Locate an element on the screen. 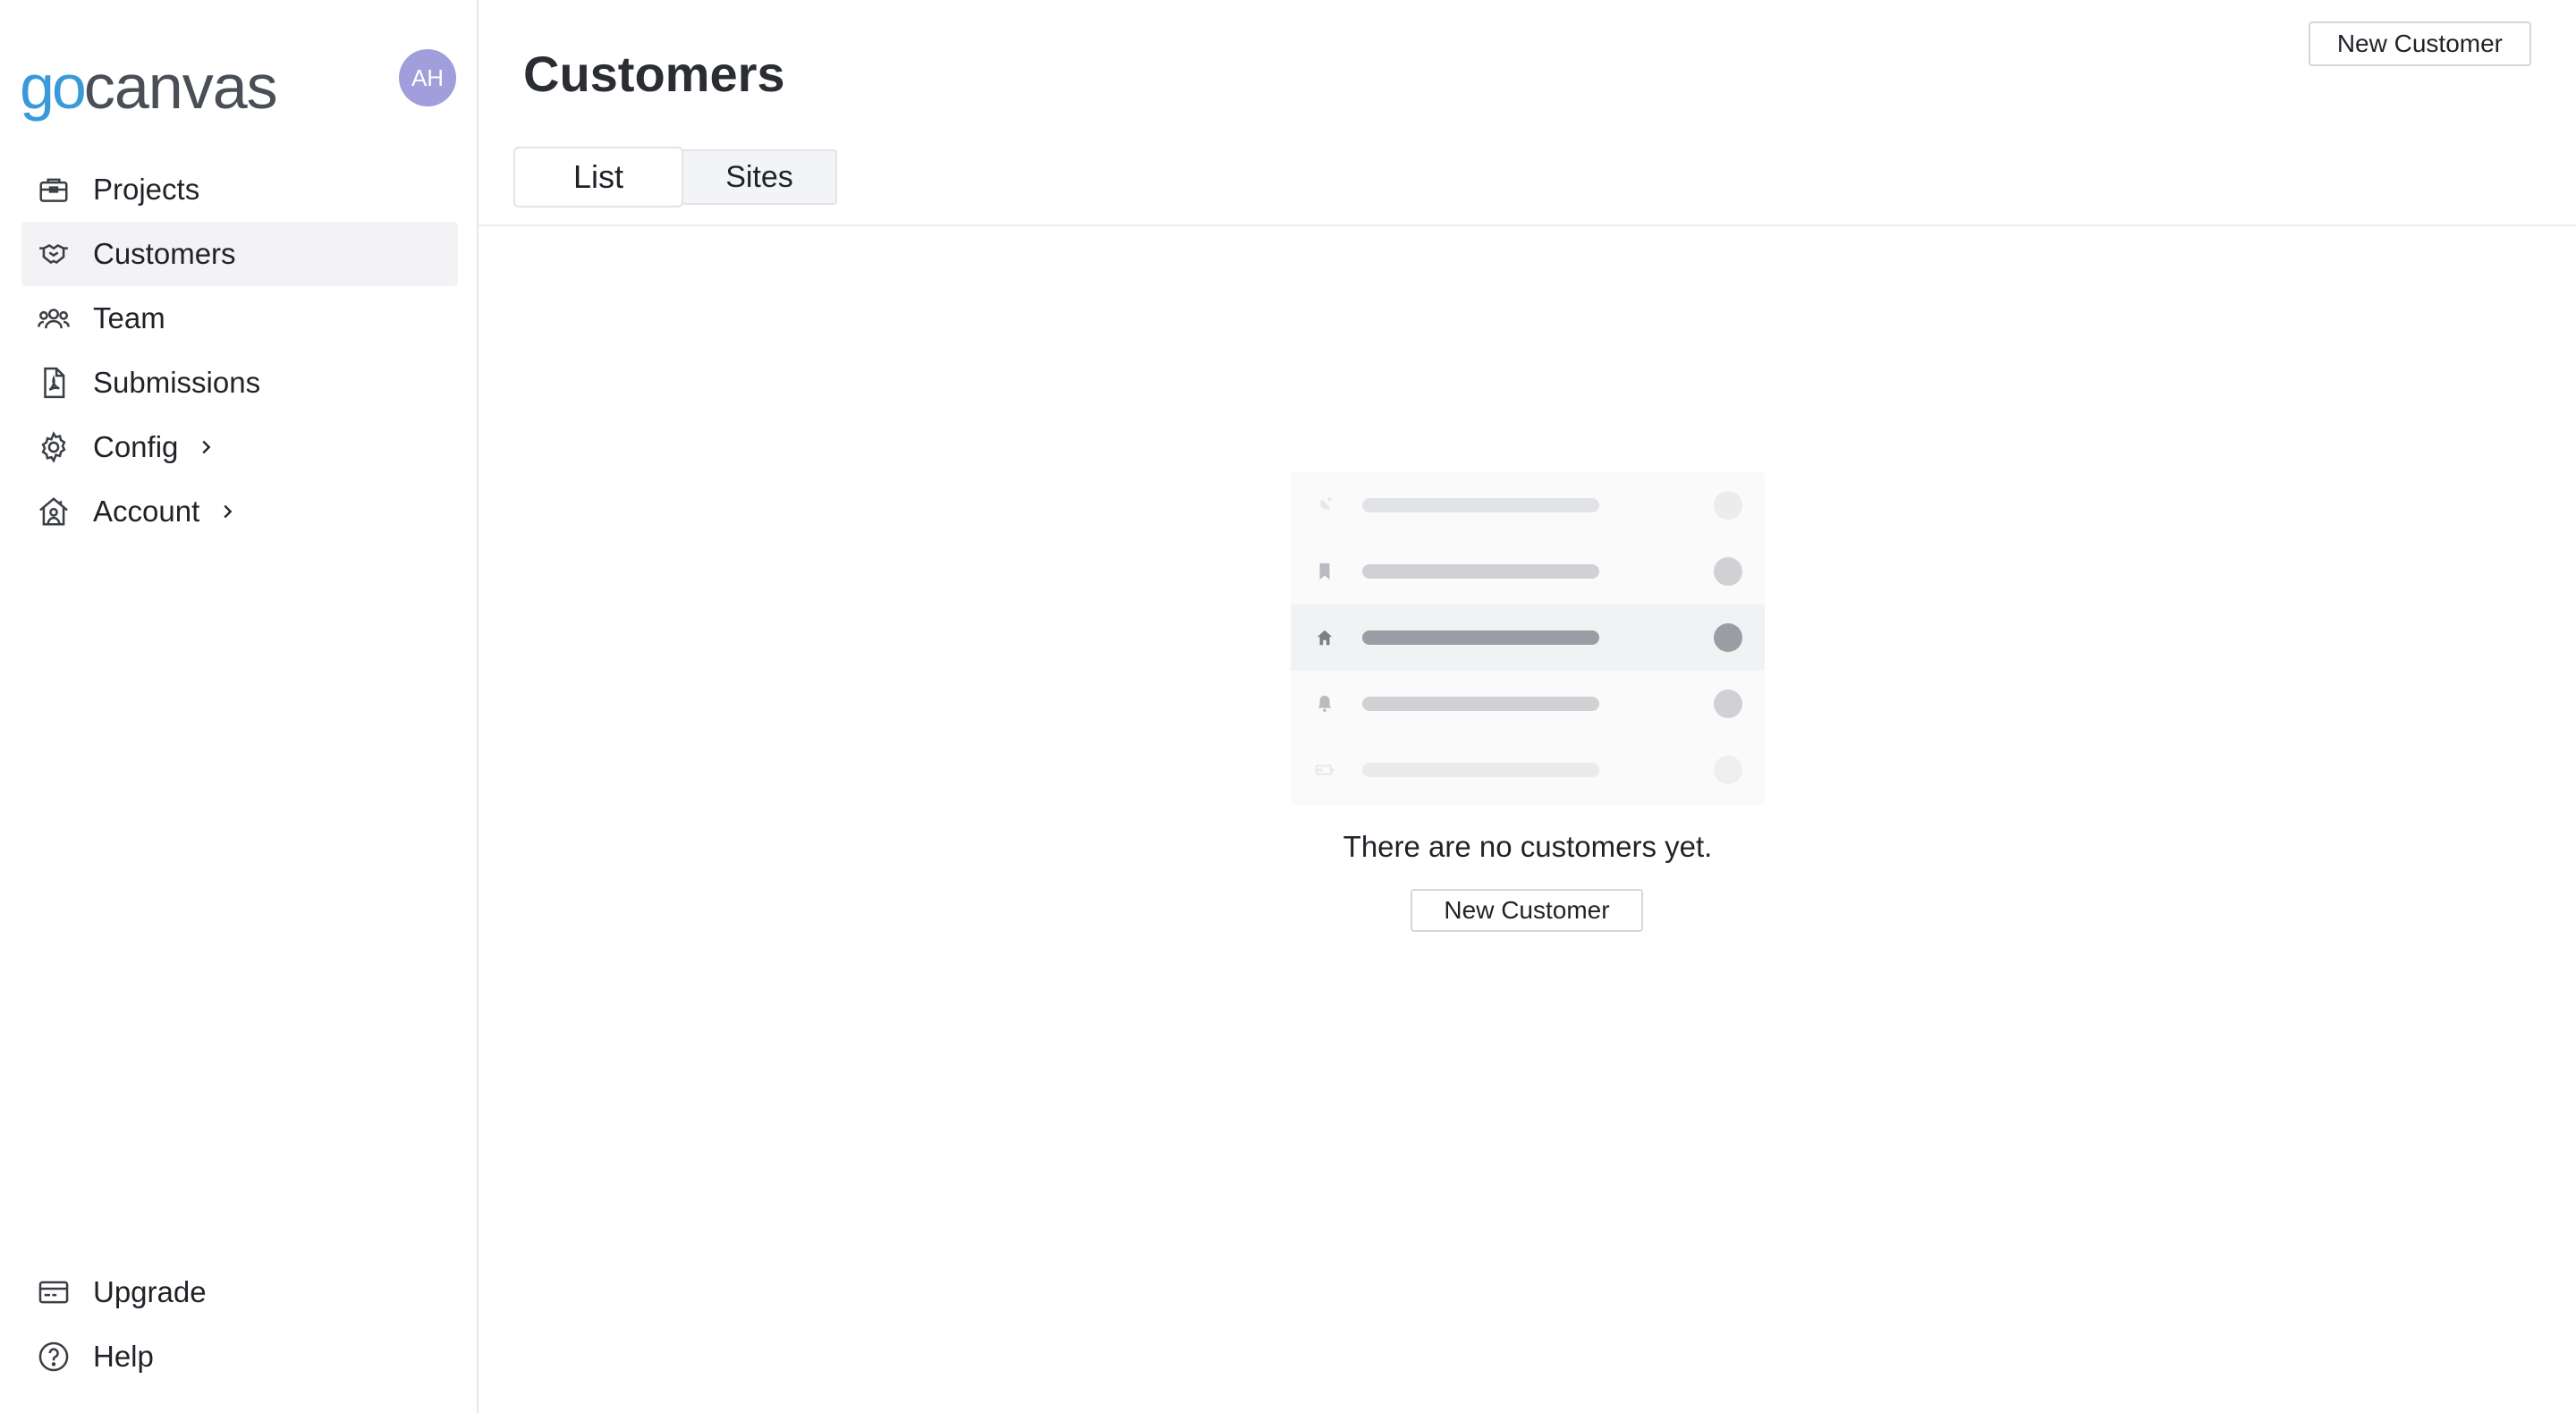 This screenshot has height=1413, width=2576. header-divider is located at coordinates (1527, 225).